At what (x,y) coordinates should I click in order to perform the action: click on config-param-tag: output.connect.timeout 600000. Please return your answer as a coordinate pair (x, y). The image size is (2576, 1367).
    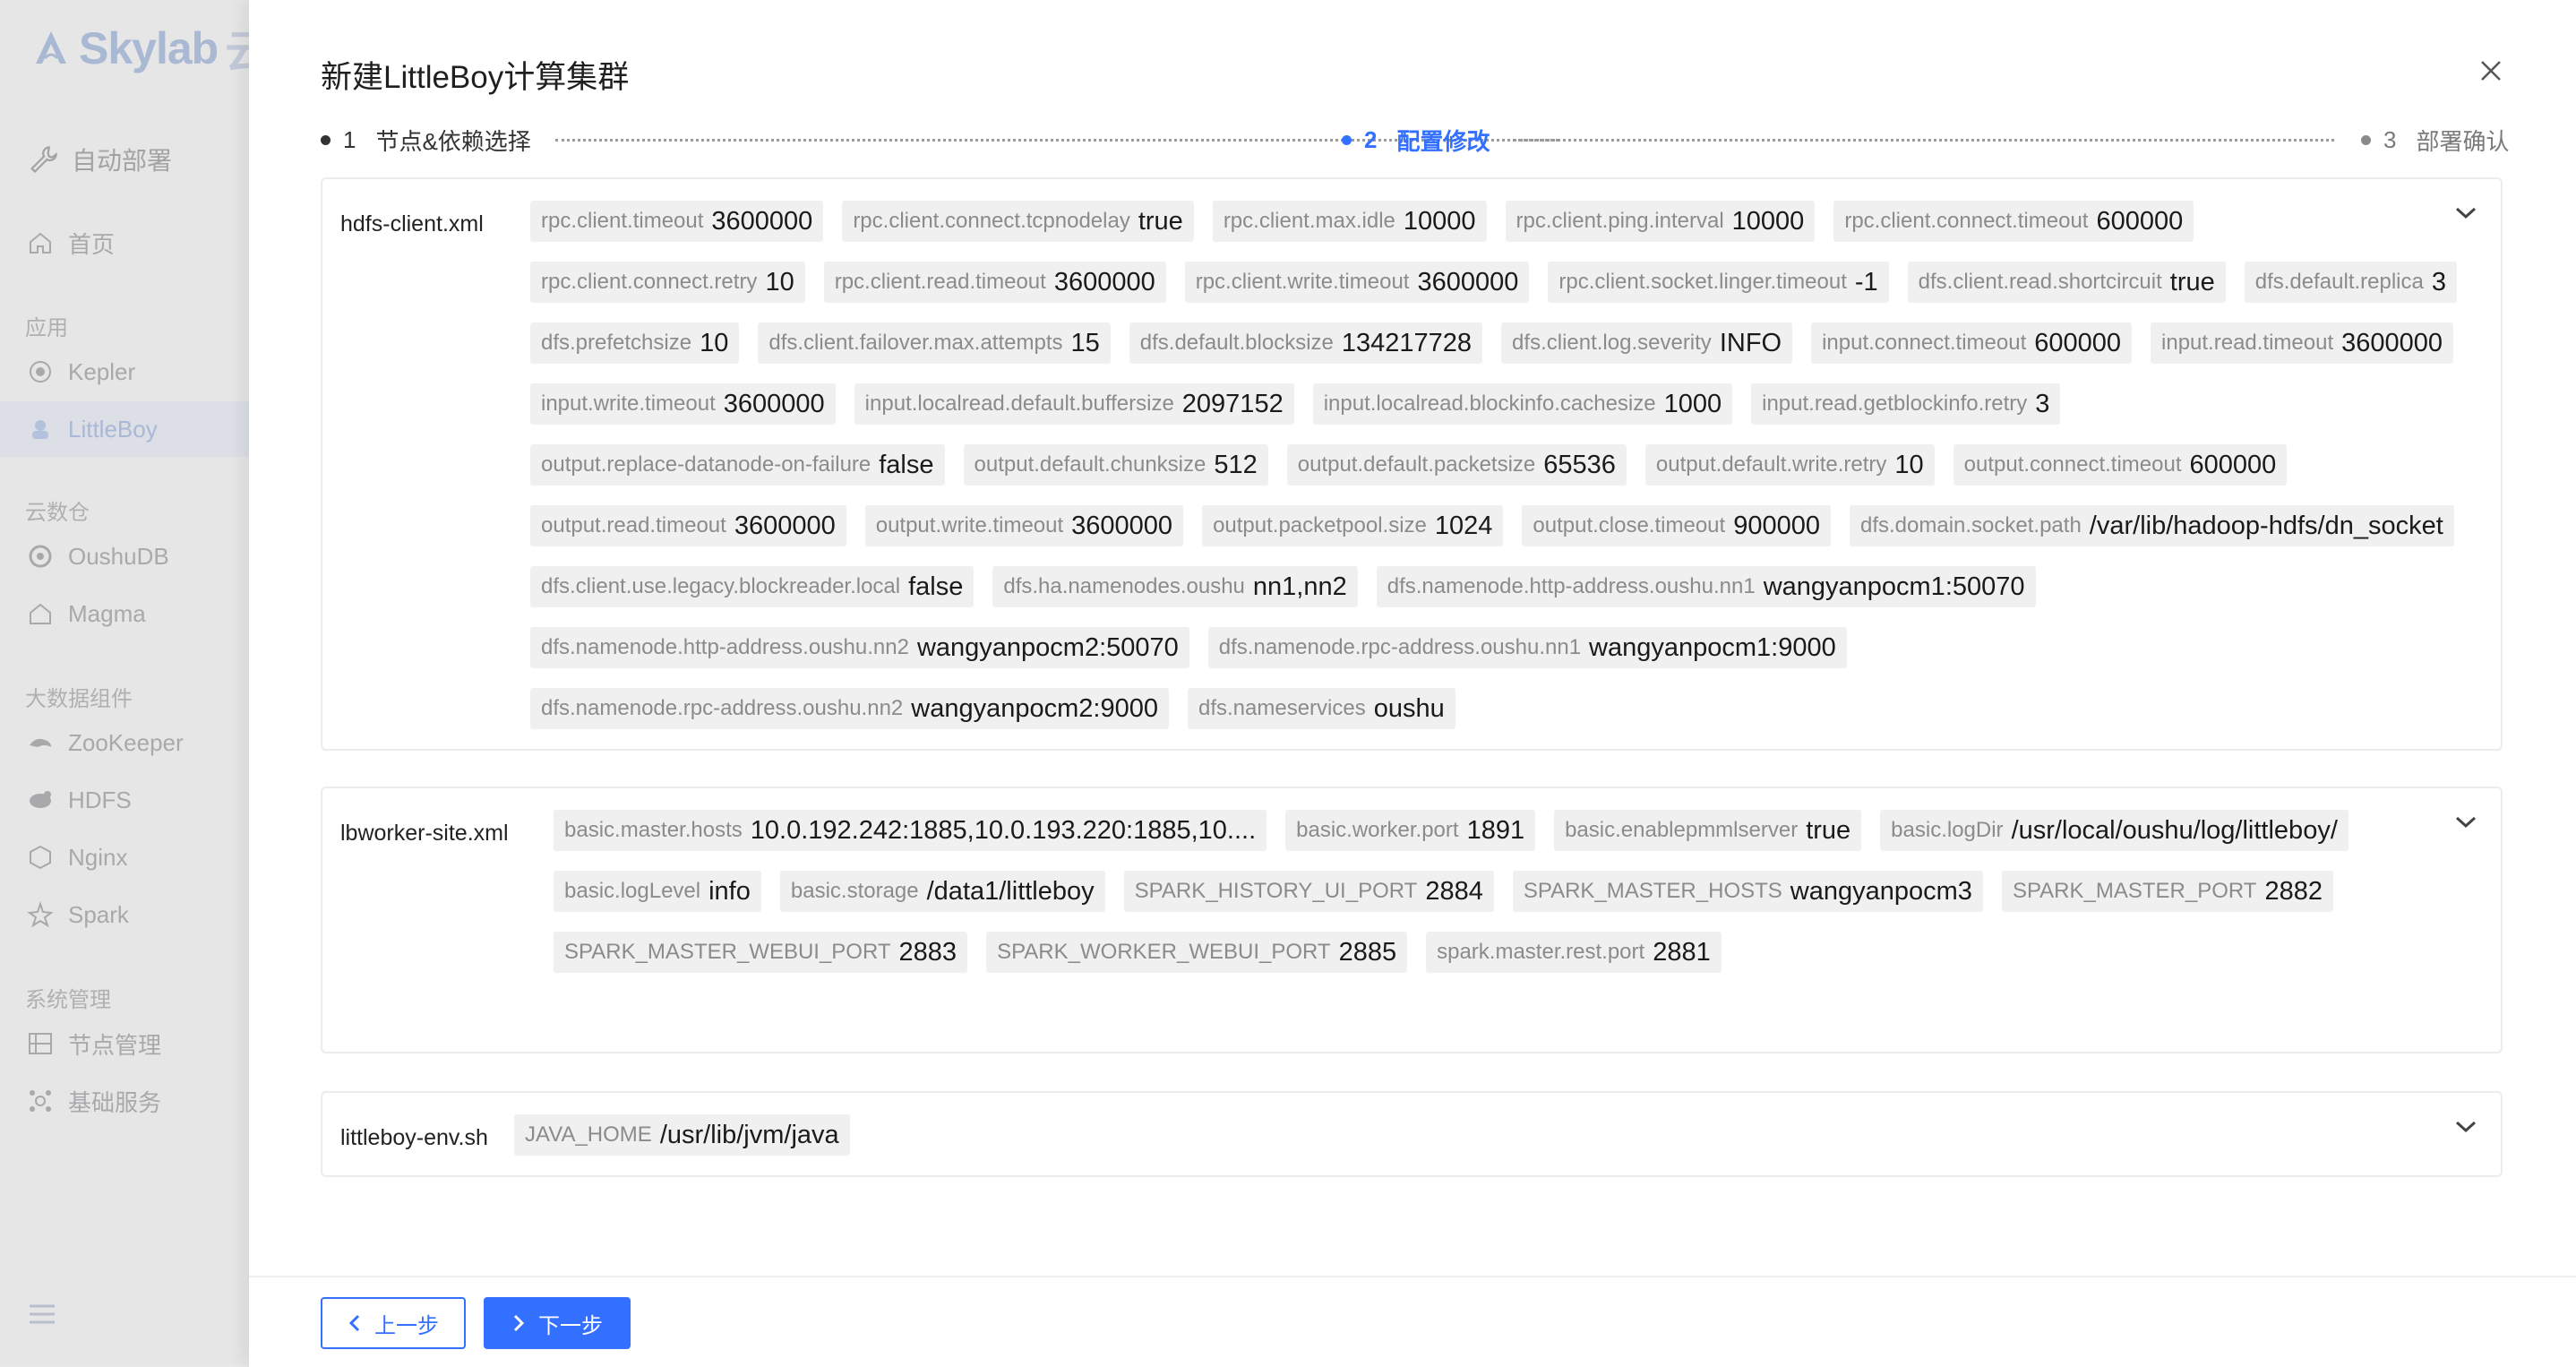
    Looking at the image, I should click on (2120, 465).